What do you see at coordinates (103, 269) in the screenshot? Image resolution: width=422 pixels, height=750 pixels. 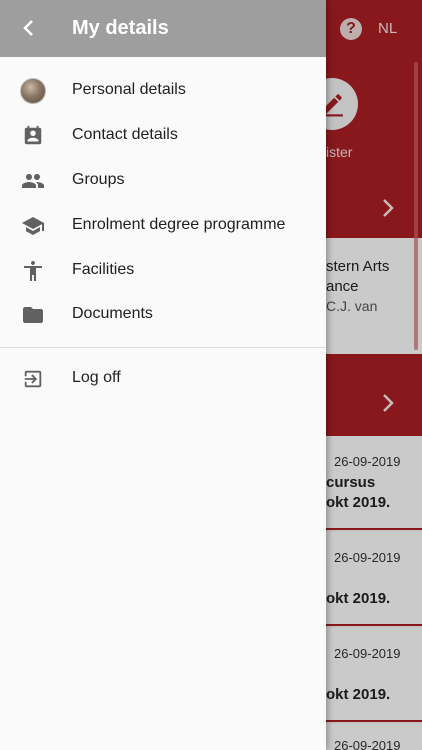 I see `menu-item-label: Facilities` at bounding box center [103, 269].